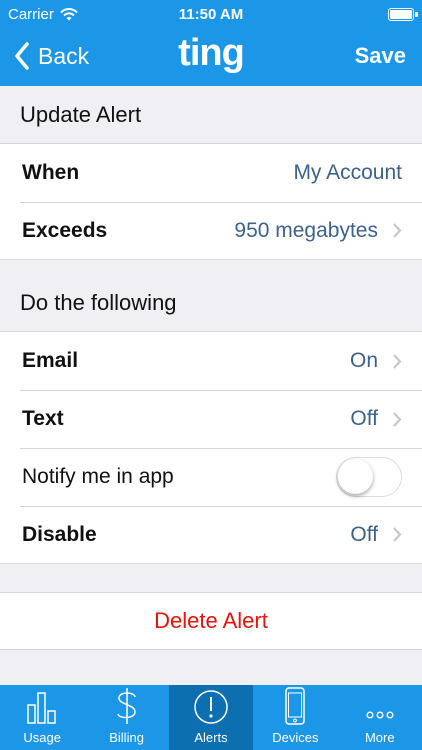 The height and width of the screenshot is (750, 422). I want to click on text-value-text: Off, so click(364, 418).